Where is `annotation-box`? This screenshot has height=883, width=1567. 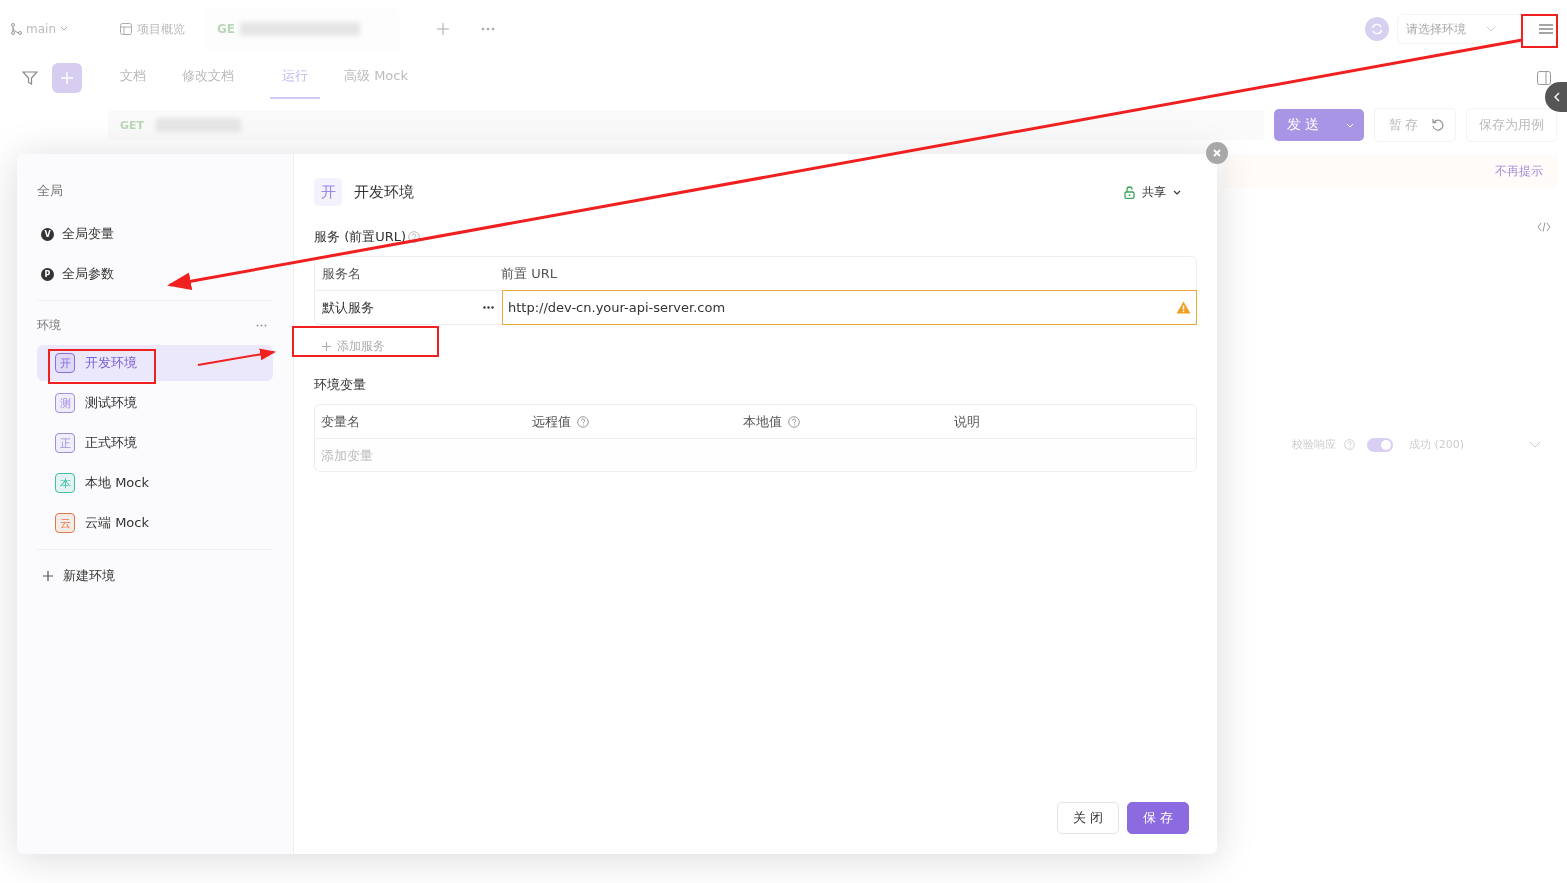
annotation-box is located at coordinates (1539, 31).